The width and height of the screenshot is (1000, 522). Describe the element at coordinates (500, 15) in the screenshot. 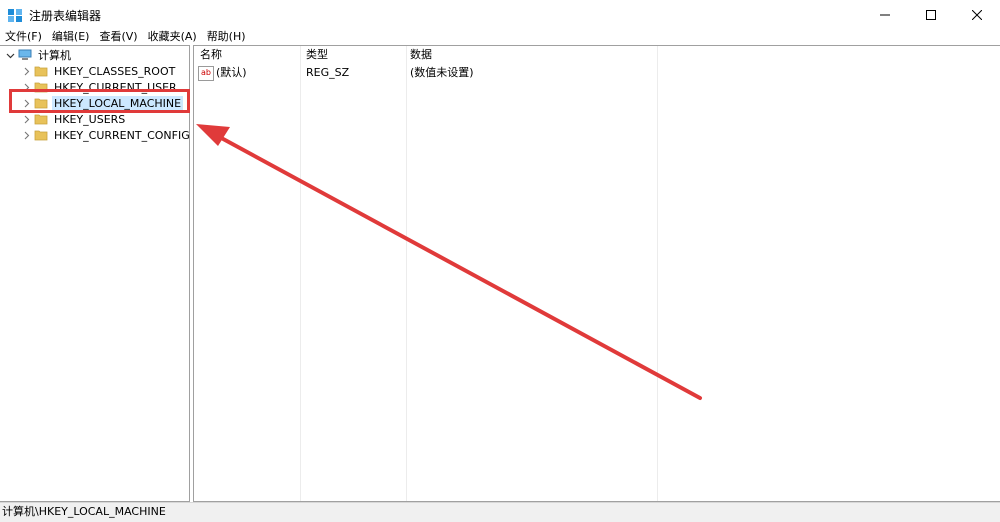

I see `title-bar: 注册表编辑器` at that location.